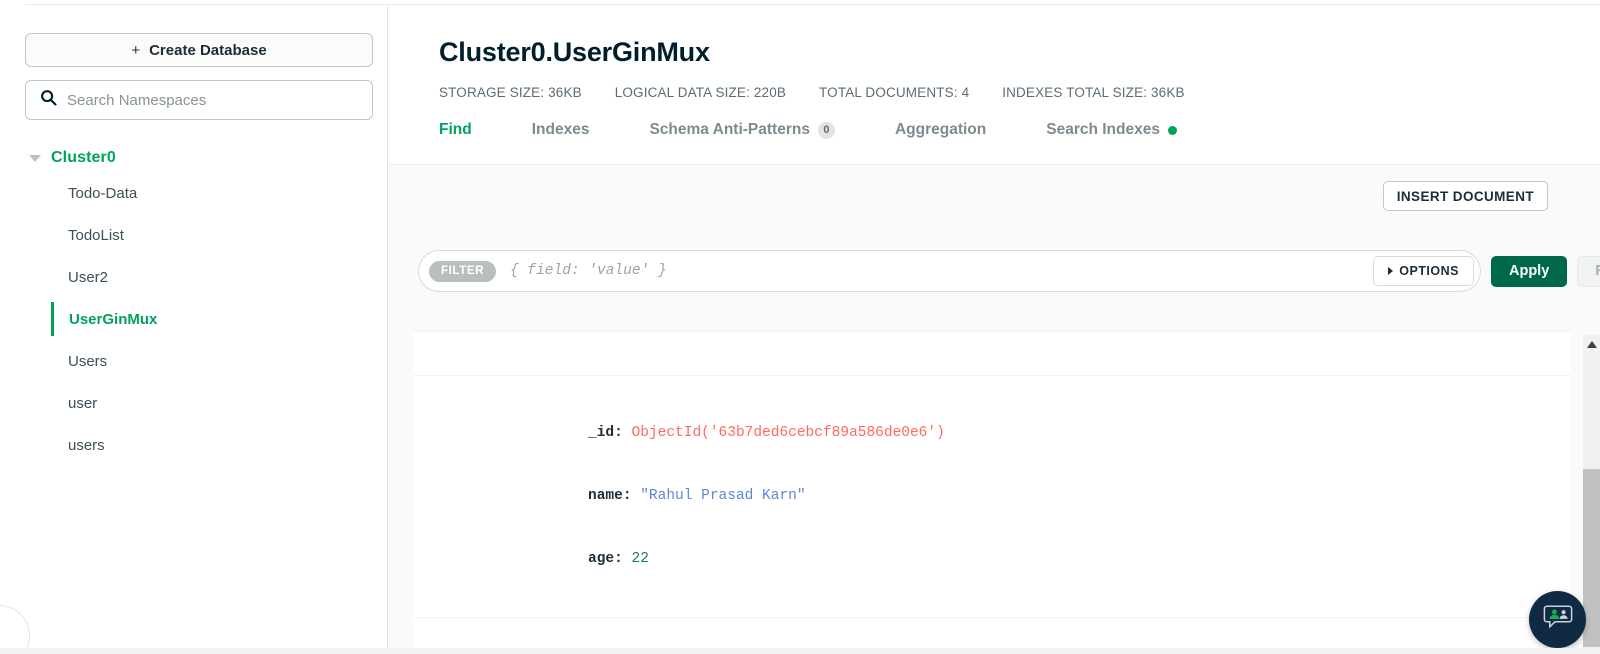  Describe the element at coordinates (136, 50) in the screenshot. I see `plus-icon: +` at that location.